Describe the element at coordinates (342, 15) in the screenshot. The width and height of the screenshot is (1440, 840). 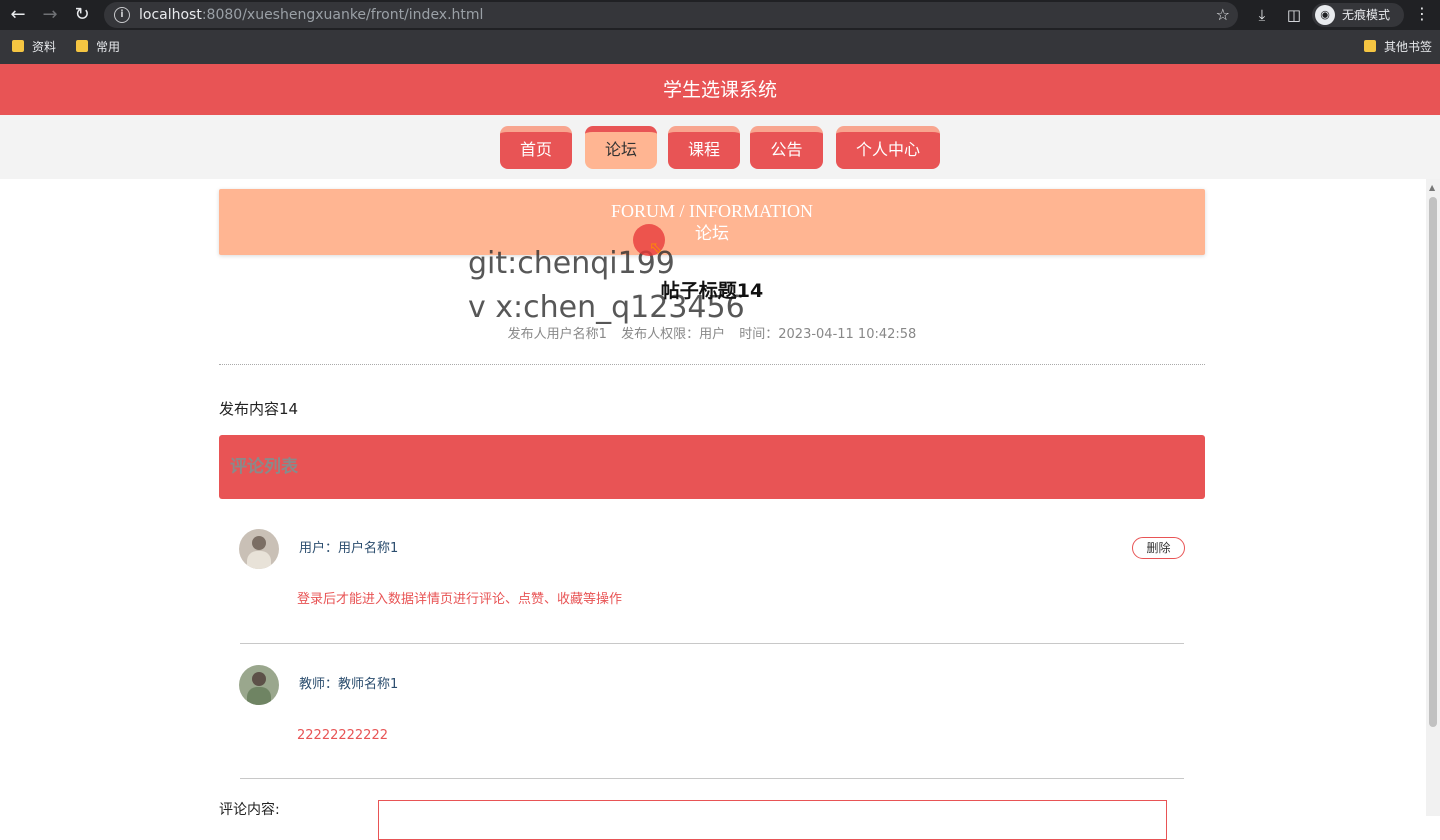
I see `url-path: :8080/xueshengxuanke/front/index.html` at that location.